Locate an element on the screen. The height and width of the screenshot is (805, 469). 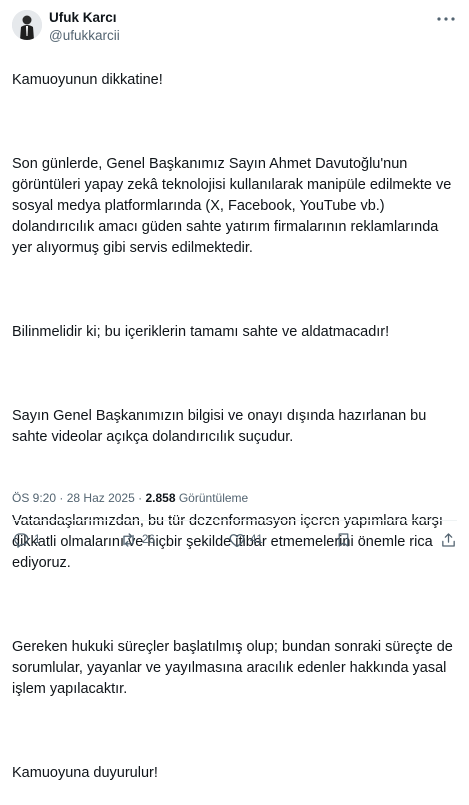
bookmark-button is located at coordinates (343, 540).